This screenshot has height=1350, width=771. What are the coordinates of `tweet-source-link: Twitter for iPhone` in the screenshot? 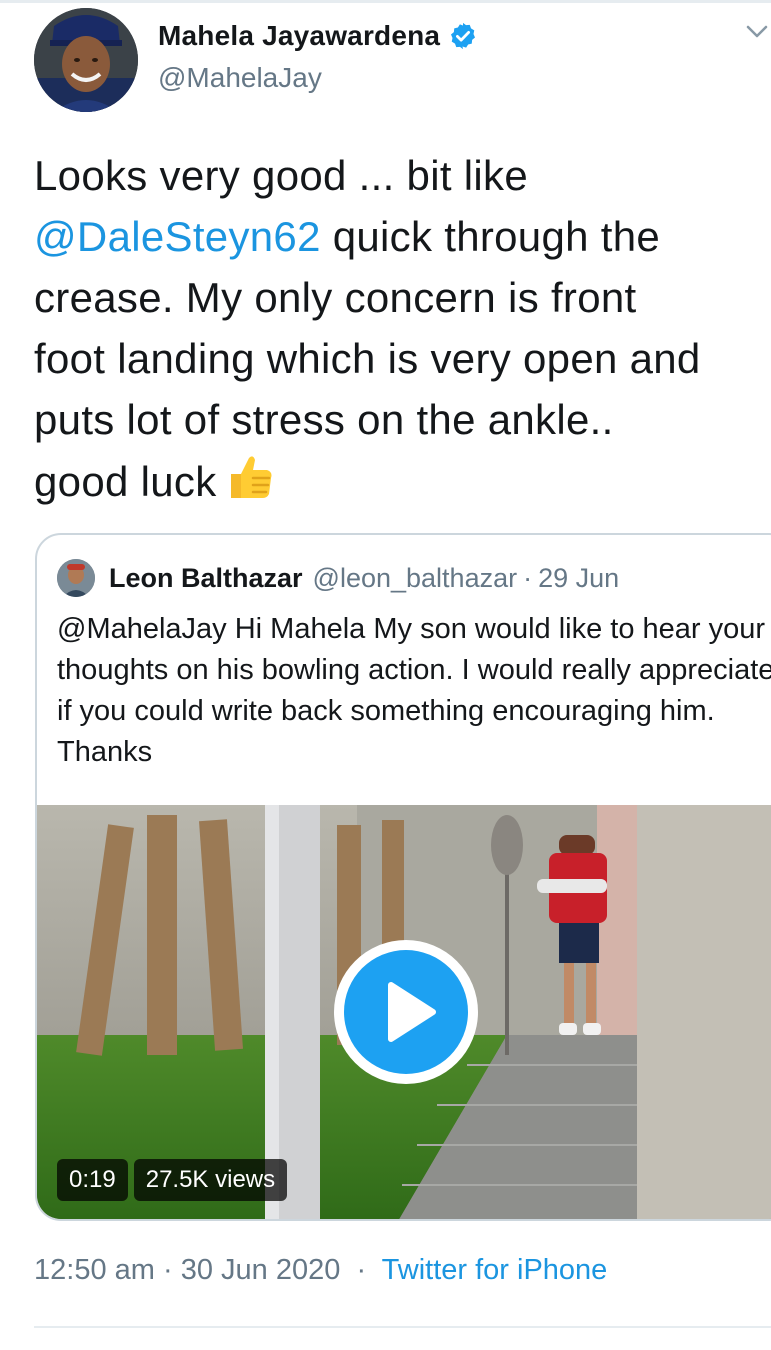 It's located at (495, 1270).